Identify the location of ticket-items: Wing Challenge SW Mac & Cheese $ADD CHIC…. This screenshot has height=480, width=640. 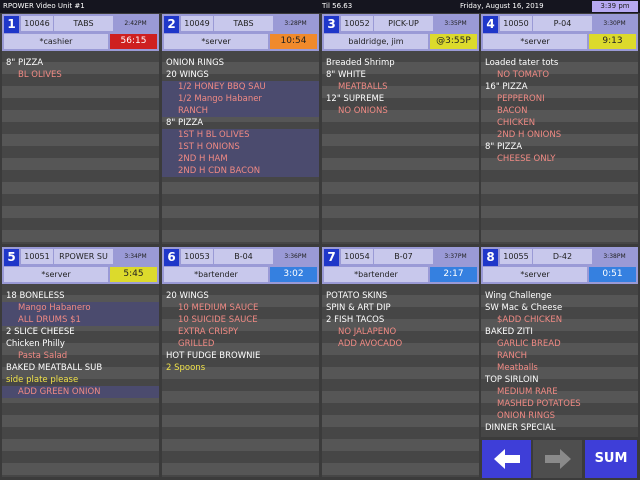
(559, 362).